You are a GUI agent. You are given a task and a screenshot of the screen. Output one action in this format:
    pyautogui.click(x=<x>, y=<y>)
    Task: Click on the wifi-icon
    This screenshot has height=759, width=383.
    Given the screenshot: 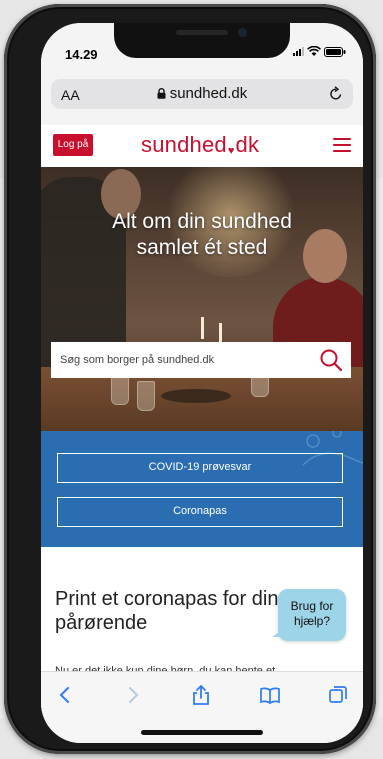 What is the action you would take?
    pyautogui.click(x=314, y=51)
    